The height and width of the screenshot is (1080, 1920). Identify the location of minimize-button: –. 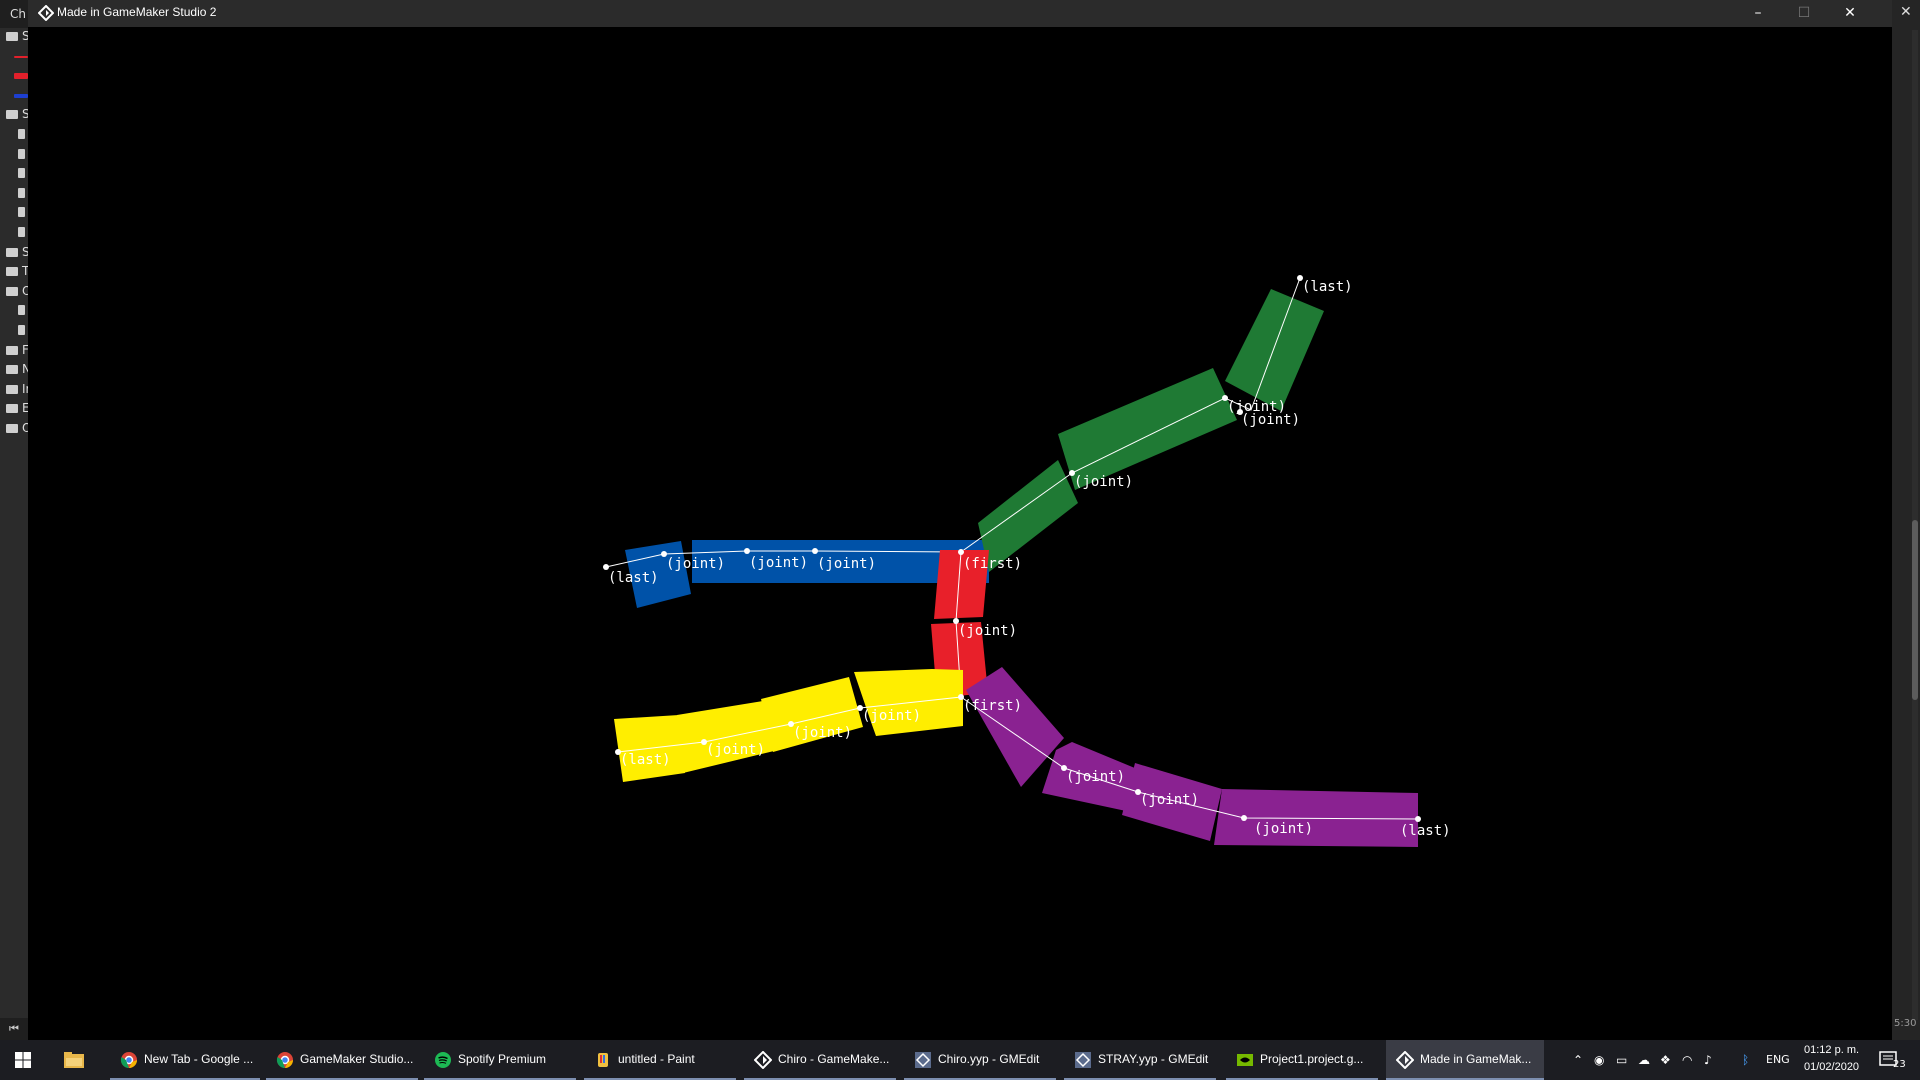
(1758, 13).